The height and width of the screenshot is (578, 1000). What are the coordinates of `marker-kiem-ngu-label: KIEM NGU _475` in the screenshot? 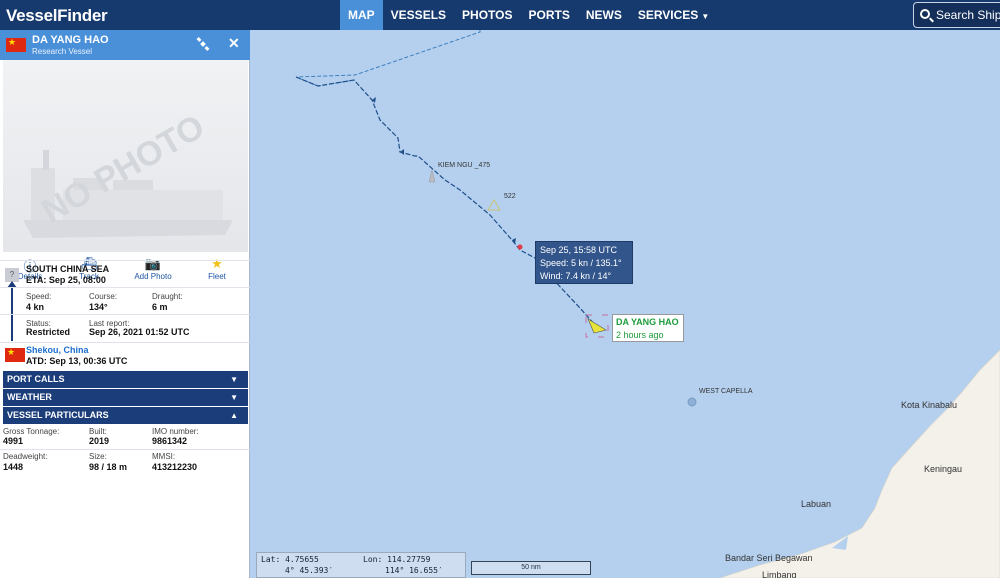 It's located at (464, 165).